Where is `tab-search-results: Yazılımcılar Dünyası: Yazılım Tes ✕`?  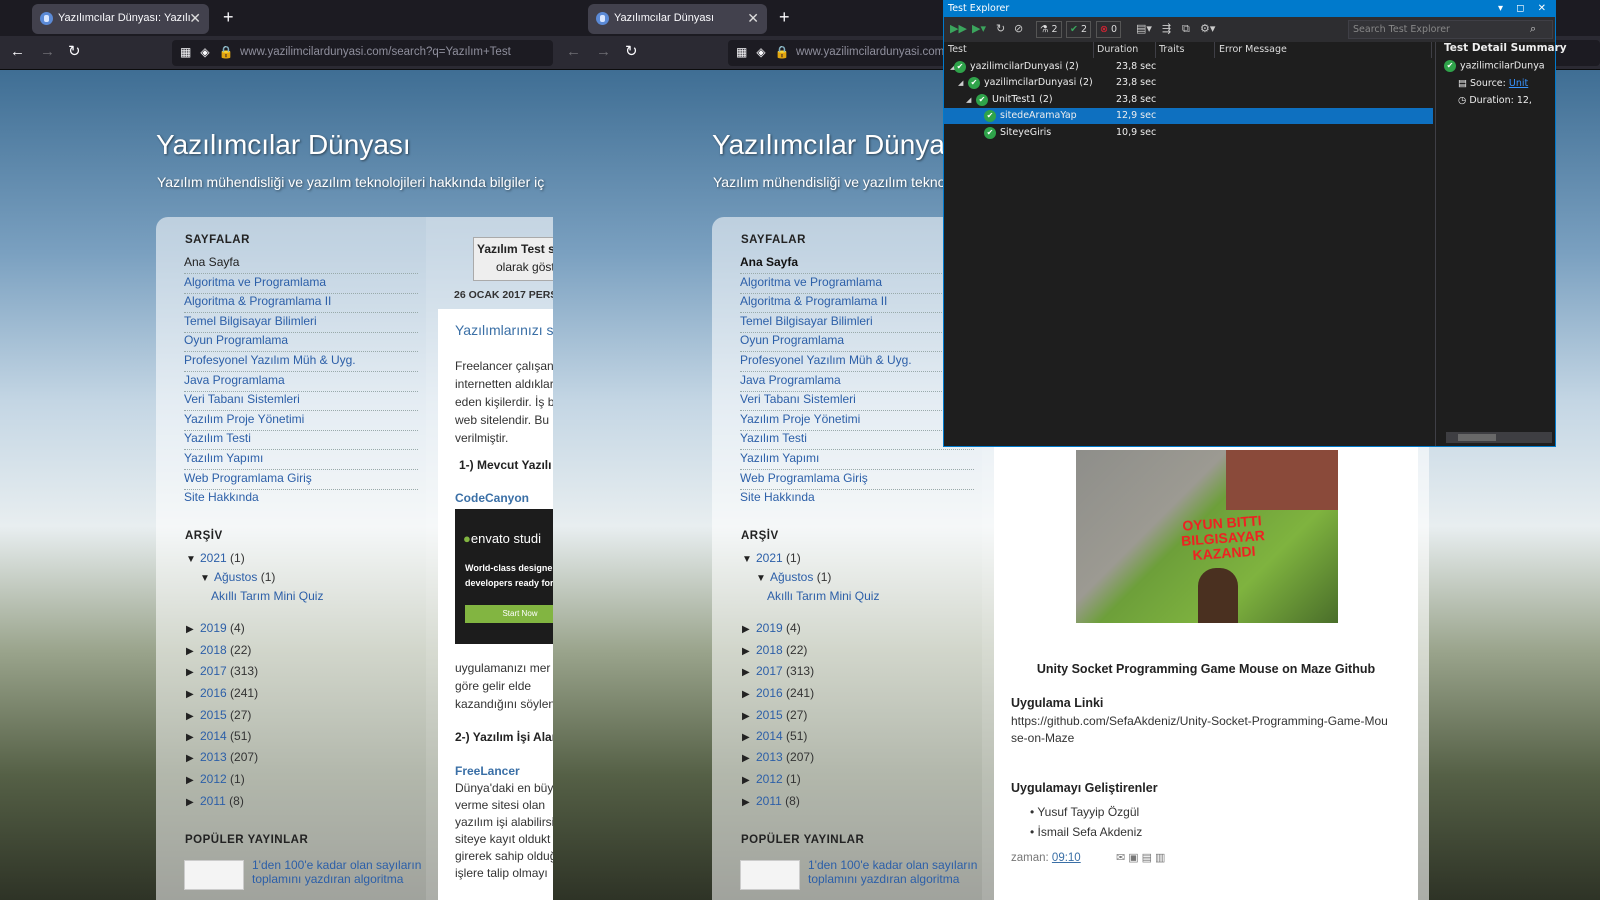 tab-search-results: Yazılımcılar Dünyası: Yazılım Tes ✕ is located at coordinates (120, 19).